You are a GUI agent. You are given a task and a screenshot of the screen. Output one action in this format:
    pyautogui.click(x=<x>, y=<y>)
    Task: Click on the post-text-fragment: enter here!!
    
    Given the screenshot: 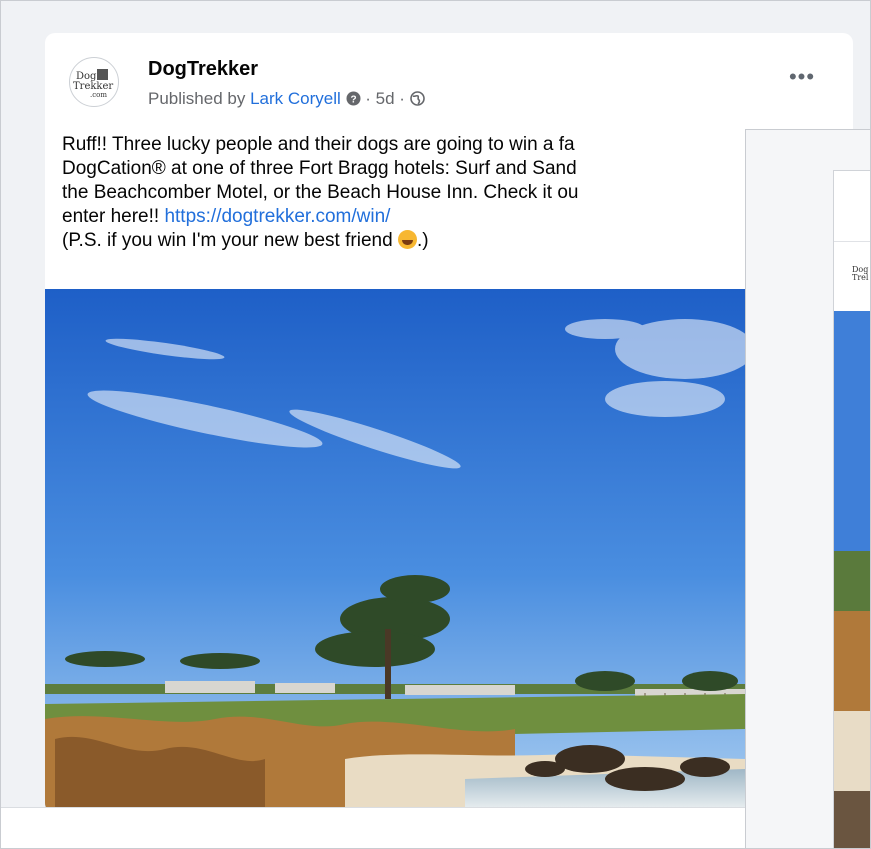 What is the action you would take?
    pyautogui.click(x=113, y=216)
    